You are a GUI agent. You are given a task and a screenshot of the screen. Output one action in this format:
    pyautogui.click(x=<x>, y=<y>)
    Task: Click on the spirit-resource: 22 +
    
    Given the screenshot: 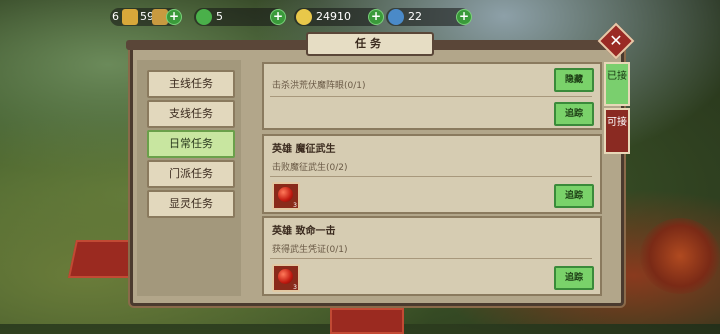 What is the action you would take?
    pyautogui.click(x=429, y=17)
    